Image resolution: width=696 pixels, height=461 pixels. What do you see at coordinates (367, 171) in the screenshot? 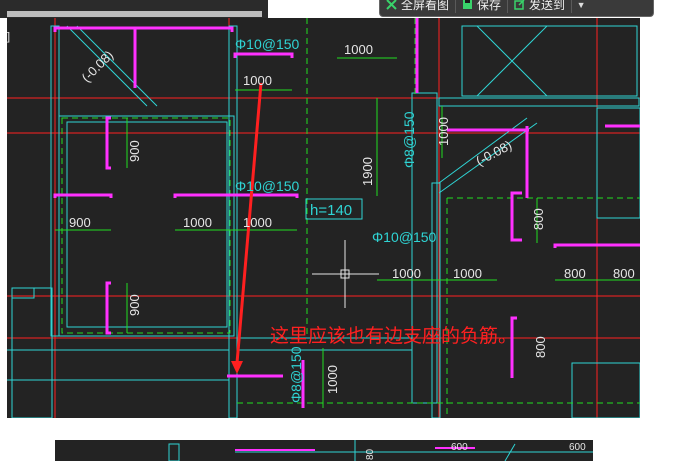
I see `dimension-label: 1900` at bounding box center [367, 171].